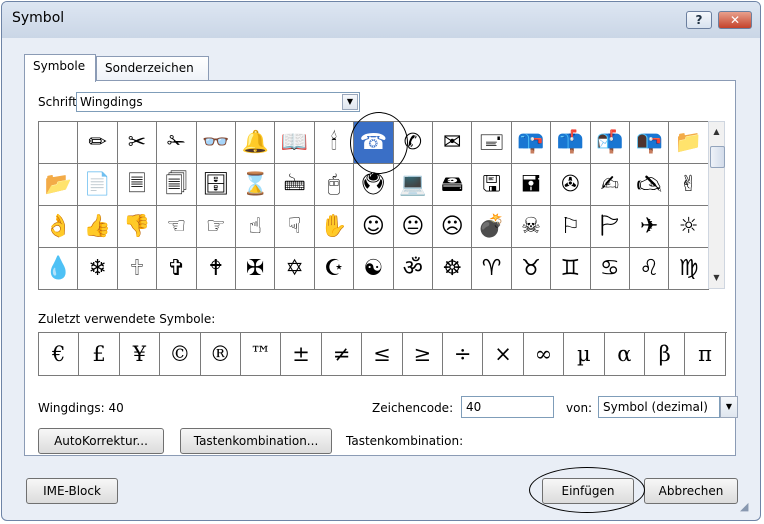 This screenshot has height=524, width=764. I want to click on symbol-cell: ✋, so click(334, 227).